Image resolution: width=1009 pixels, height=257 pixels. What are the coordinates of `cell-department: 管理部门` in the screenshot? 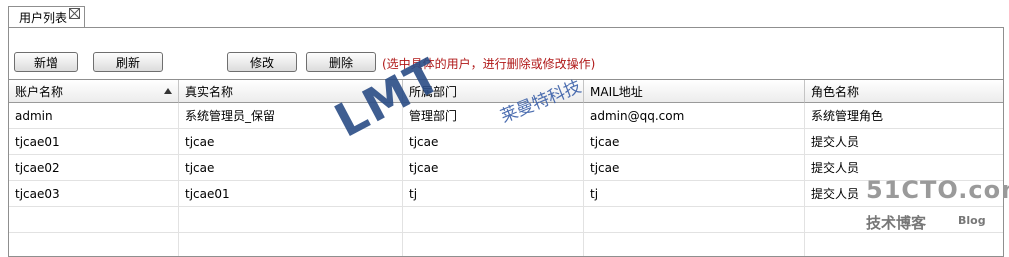 It's located at (493, 116).